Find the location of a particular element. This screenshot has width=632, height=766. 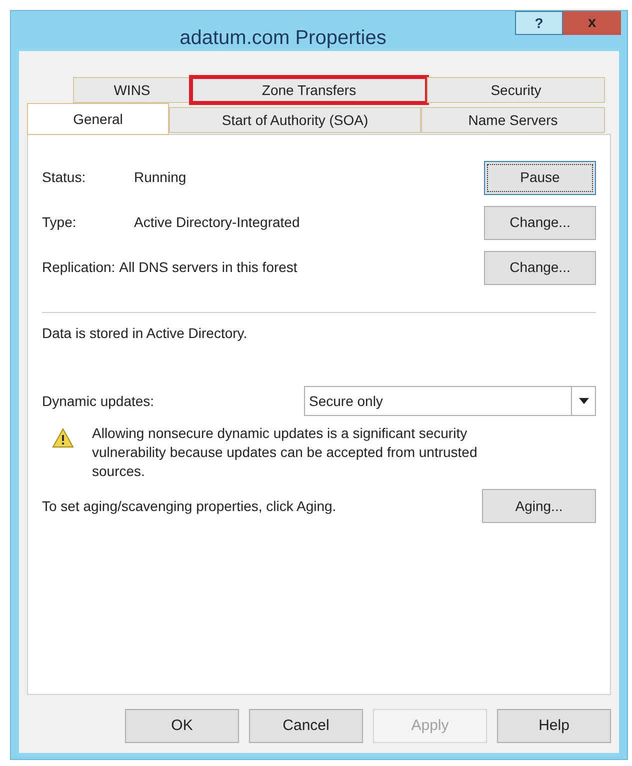

storage-note: Data is stored in Active Directory. is located at coordinates (145, 333).